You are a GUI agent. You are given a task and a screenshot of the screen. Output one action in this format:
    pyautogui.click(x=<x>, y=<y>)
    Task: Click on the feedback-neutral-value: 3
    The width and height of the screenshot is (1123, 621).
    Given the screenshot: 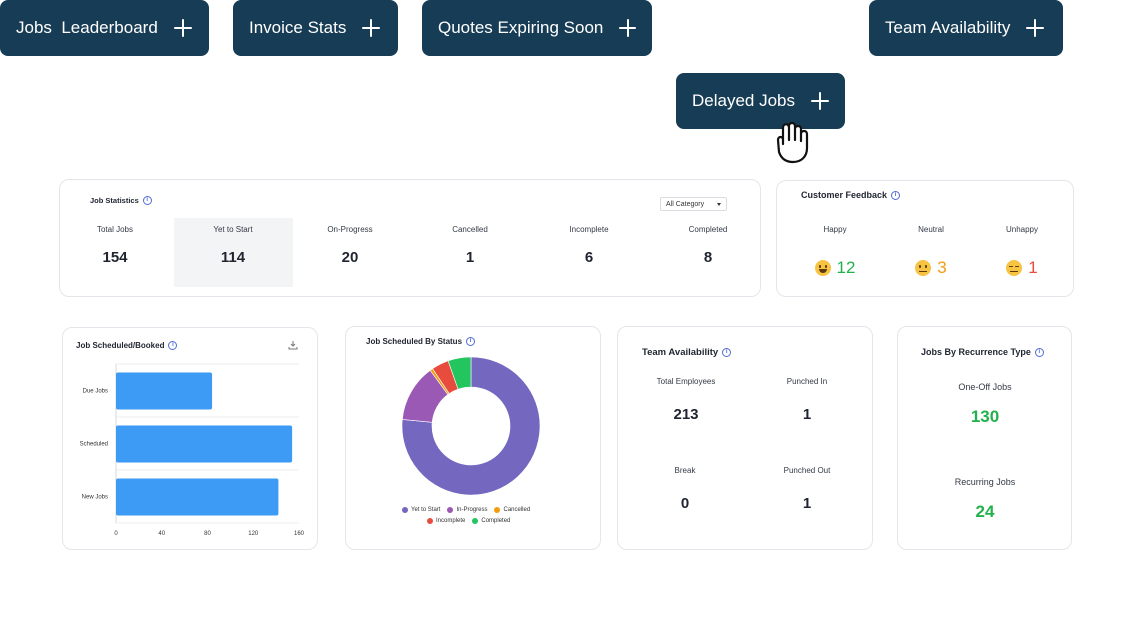 What is the action you would take?
    pyautogui.click(x=942, y=267)
    